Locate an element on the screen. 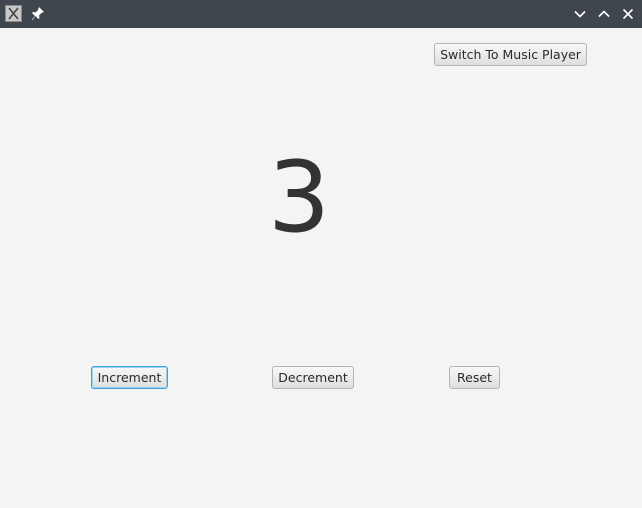 The height and width of the screenshot is (508, 642). increment-button: Increment is located at coordinates (129, 377).